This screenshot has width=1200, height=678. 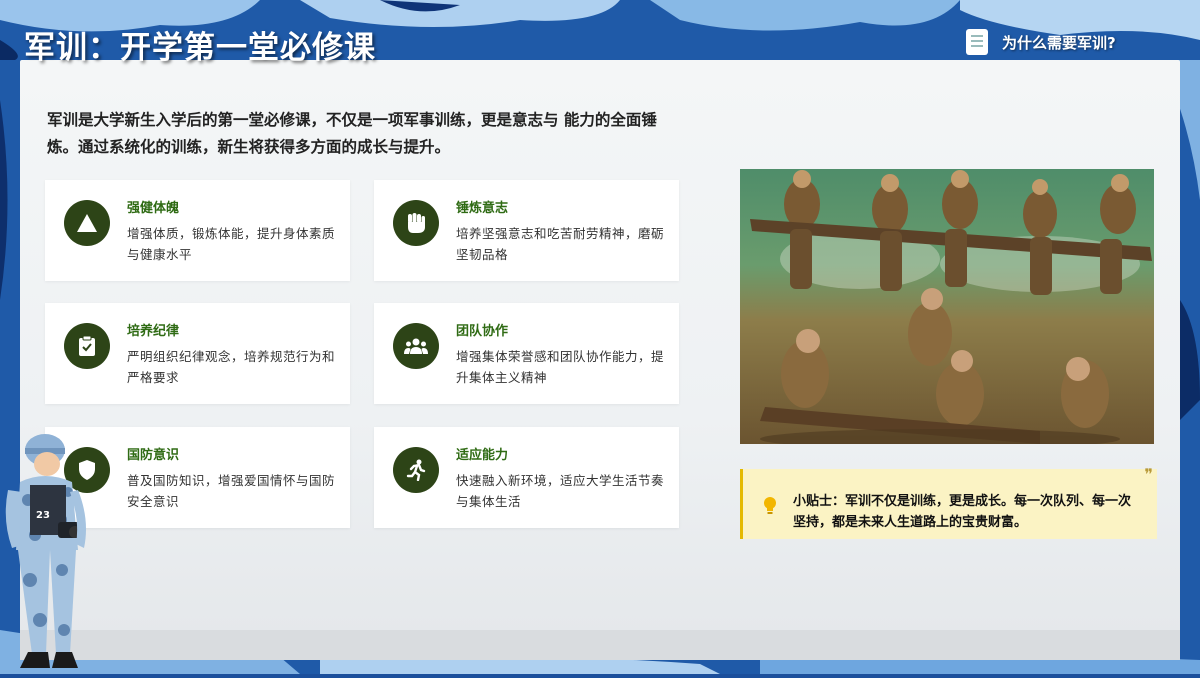 What do you see at coordinates (153, 331) in the screenshot?
I see `card-title: 培养纪律` at bounding box center [153, 331].